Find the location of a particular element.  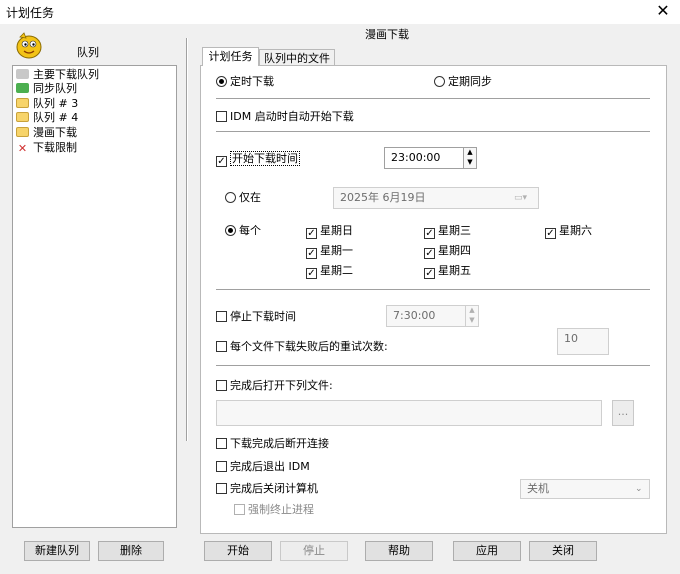

radio-every: 每个 is located at coordinates (243, 231).